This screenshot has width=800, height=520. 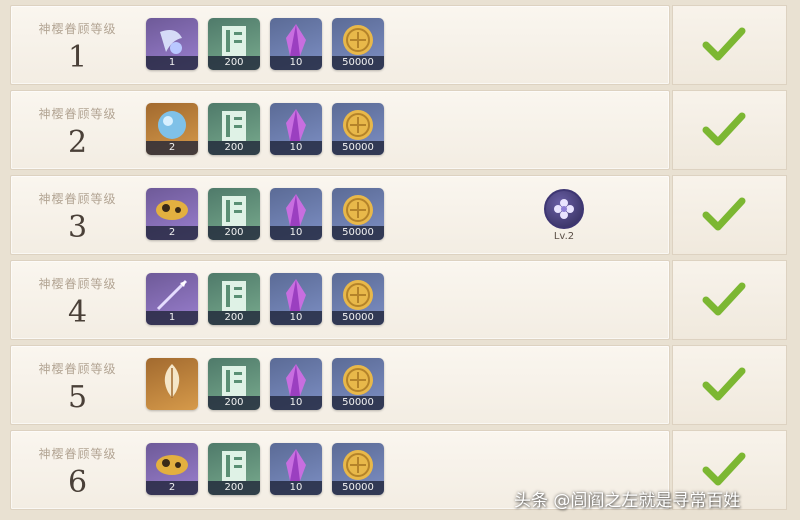 I want to click on orb-icon: 2, so click(x=172, y=129).